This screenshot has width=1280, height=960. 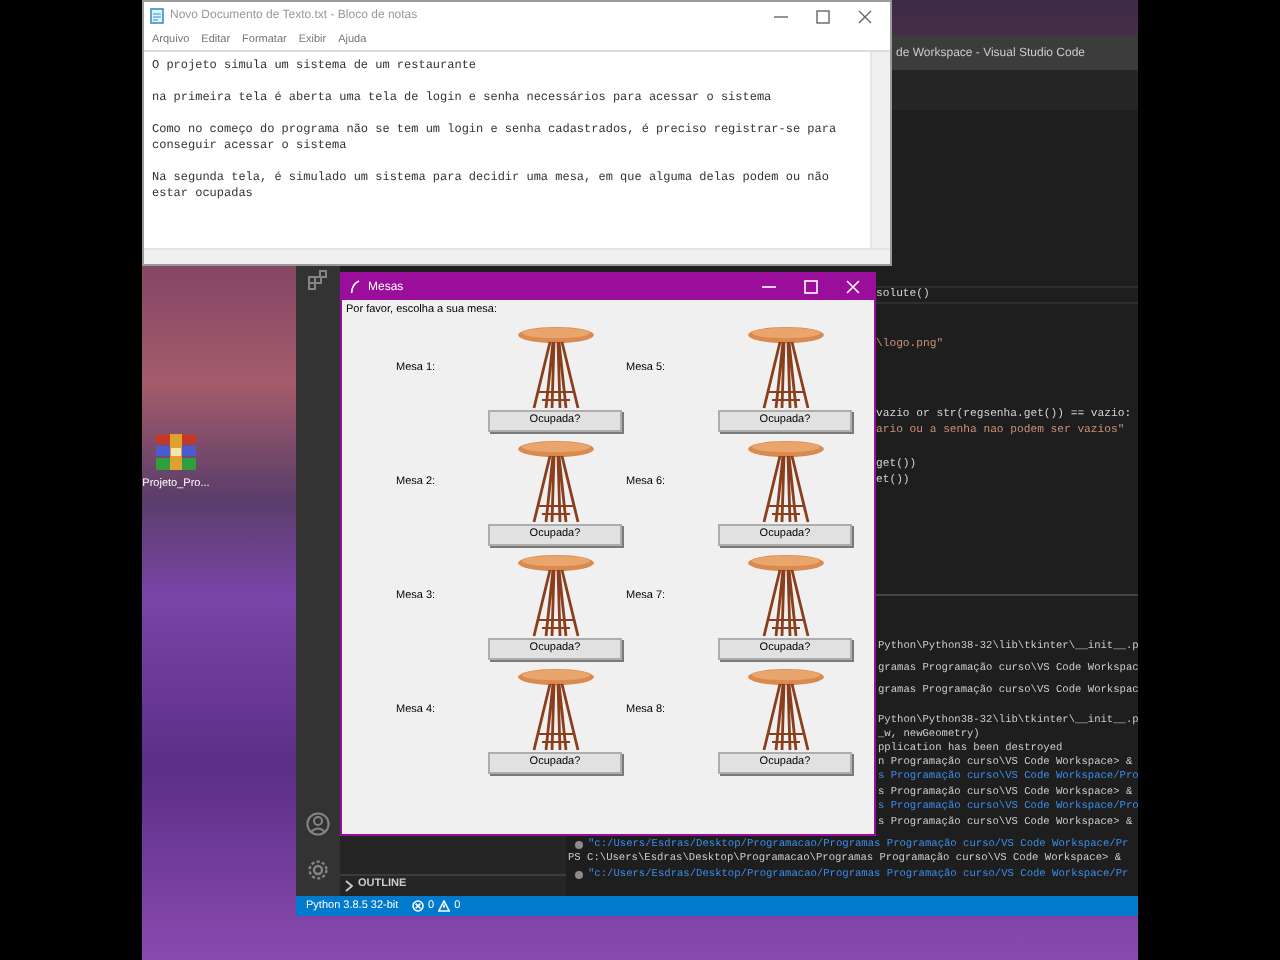 I want to click on close-icon, so click(x=865, y=16).